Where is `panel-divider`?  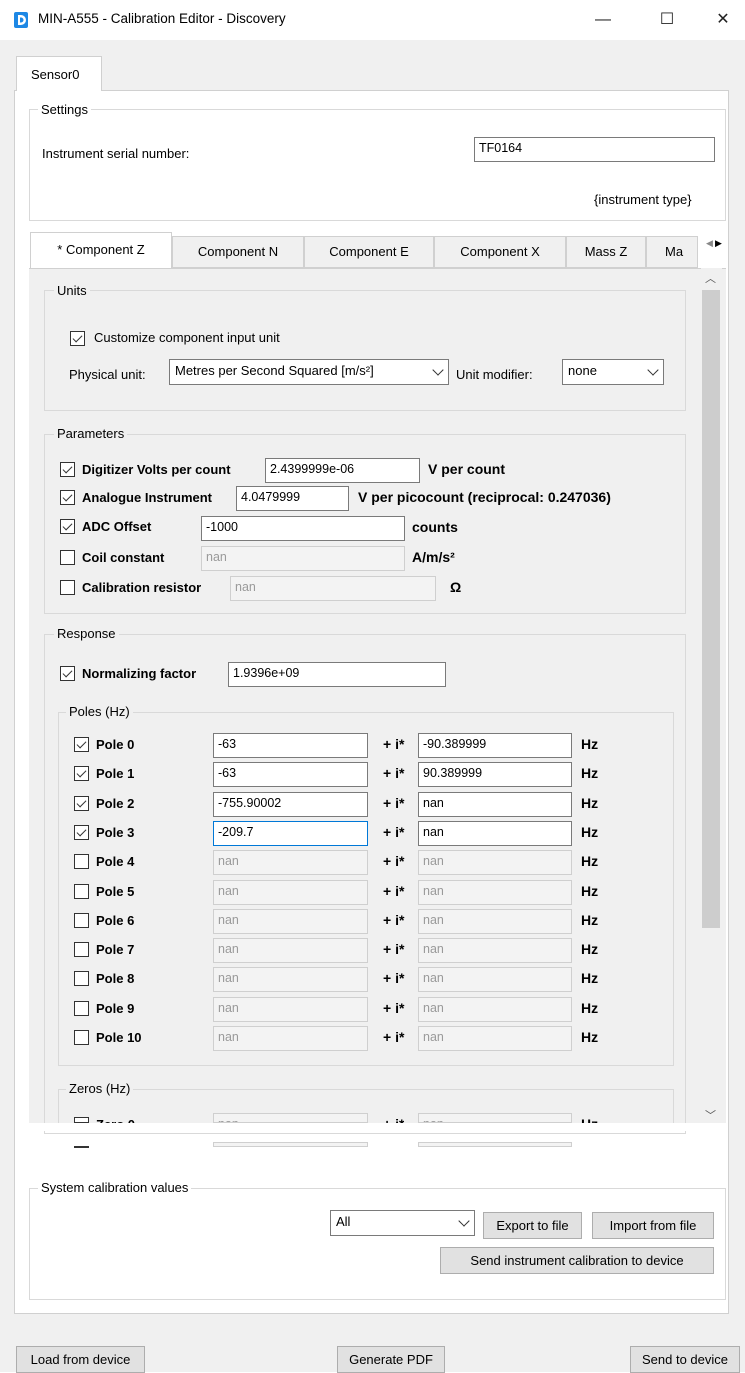 panel-divider is located at coordinates (377, 1127).